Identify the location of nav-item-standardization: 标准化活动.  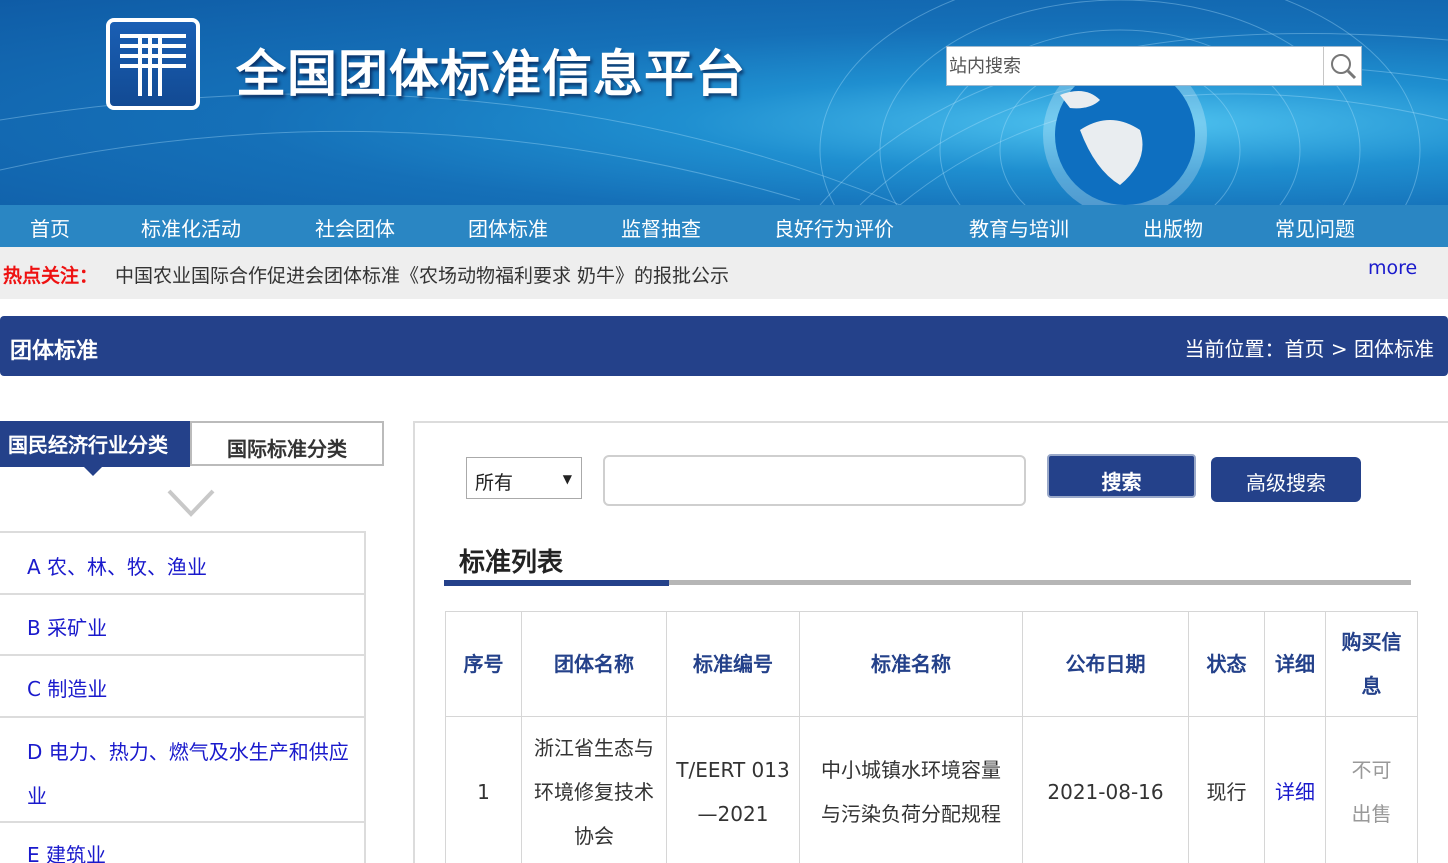
(191, 227).